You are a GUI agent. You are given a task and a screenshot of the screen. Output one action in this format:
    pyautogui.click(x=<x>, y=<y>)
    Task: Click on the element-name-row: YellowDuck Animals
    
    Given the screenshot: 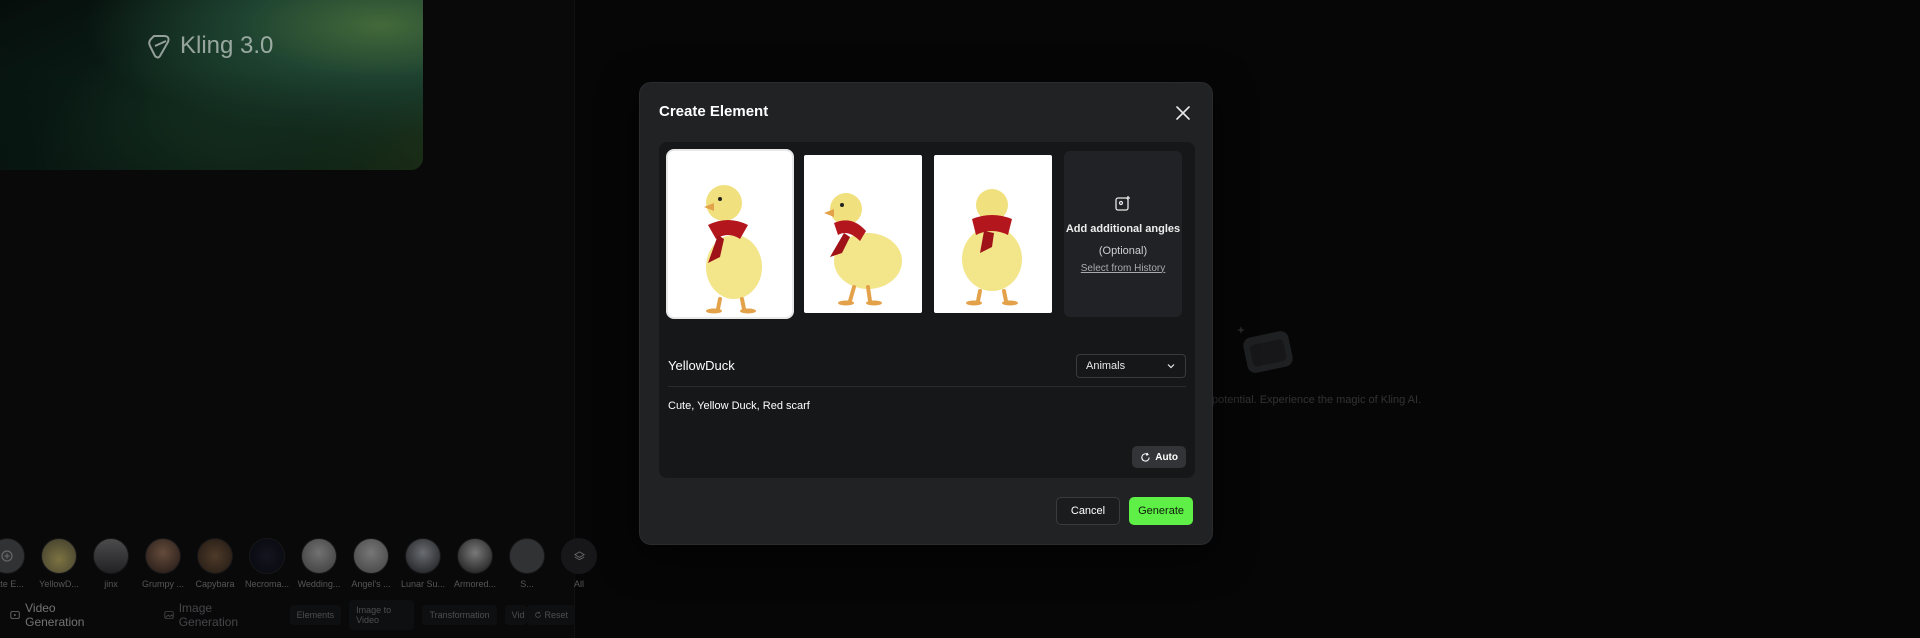 What is the action you would take?
    pyautogui.click(x=927, y=370)
    